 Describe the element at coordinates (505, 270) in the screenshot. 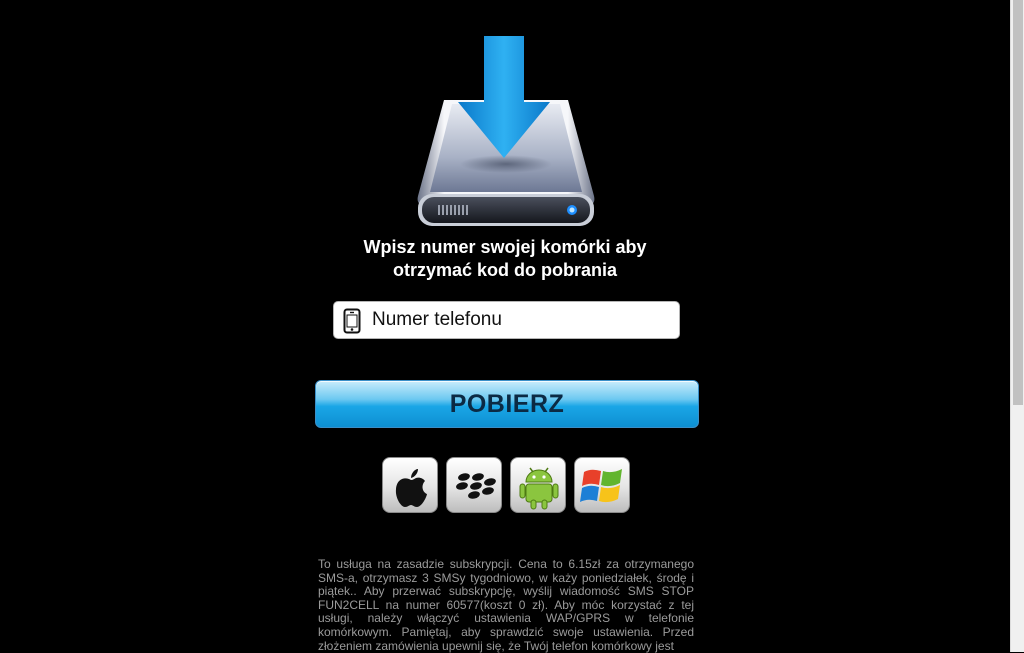

I see `headline-line-2: otrzymać kod do pobrania` at that location.